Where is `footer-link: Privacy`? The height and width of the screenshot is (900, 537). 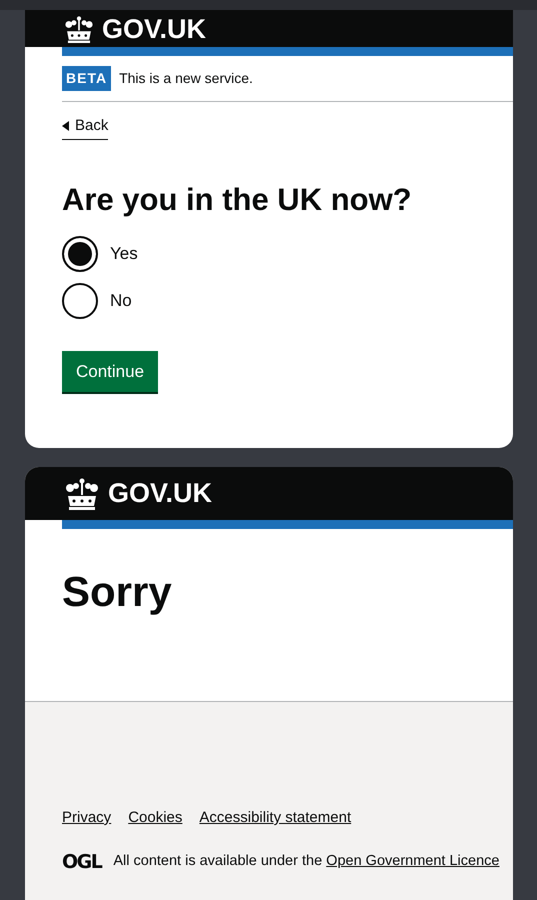 footer-link: Privacy is located at coordinates (87, 818).